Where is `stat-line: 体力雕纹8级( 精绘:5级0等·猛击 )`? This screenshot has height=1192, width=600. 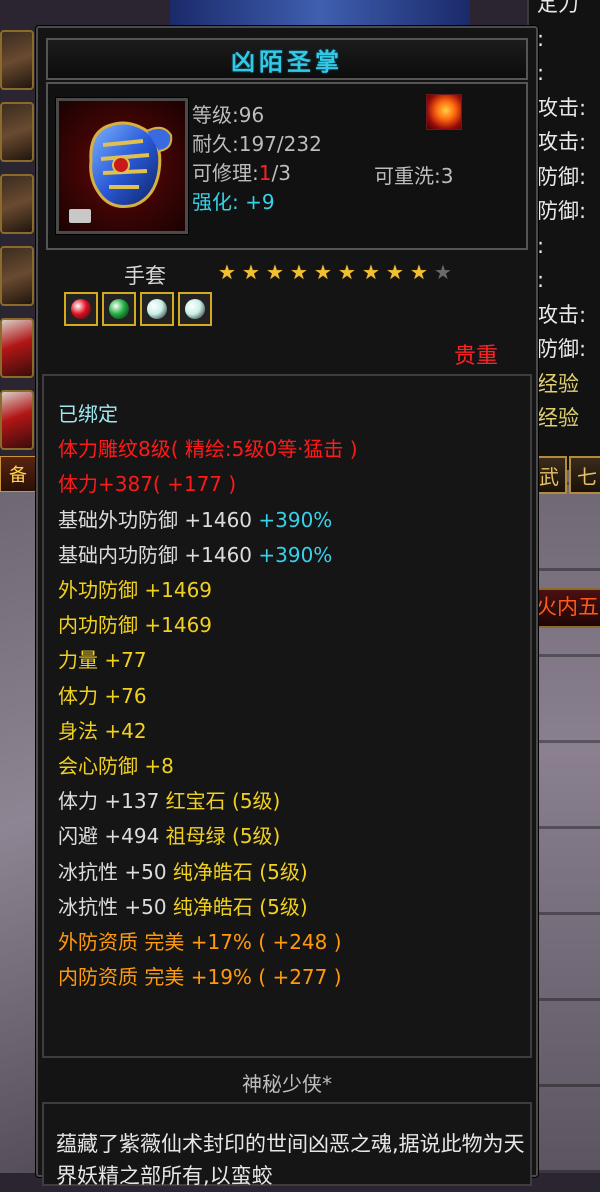
stat-line: 体力雕纹8级( 精绘:5级0等·猛击 ) is located at coordinates (208, 447).